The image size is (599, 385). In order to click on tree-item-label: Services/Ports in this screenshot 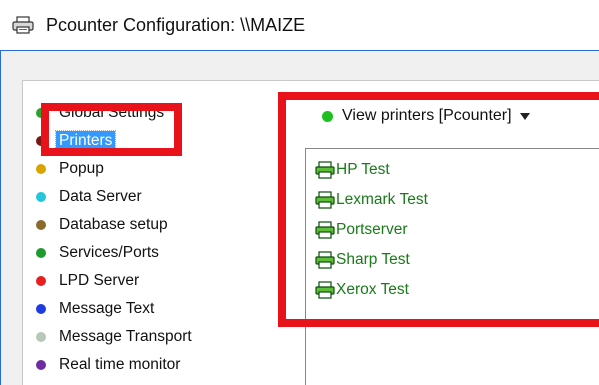, I will do `click(109, 252)`.